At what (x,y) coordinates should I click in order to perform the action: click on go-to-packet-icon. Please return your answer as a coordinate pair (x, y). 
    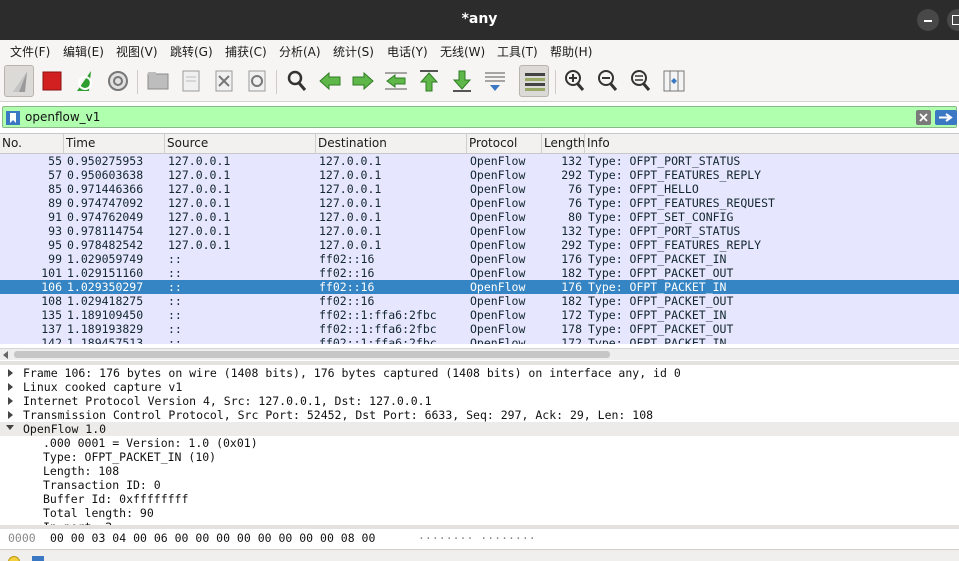
    Looking at the image, I should click on (396, 81).